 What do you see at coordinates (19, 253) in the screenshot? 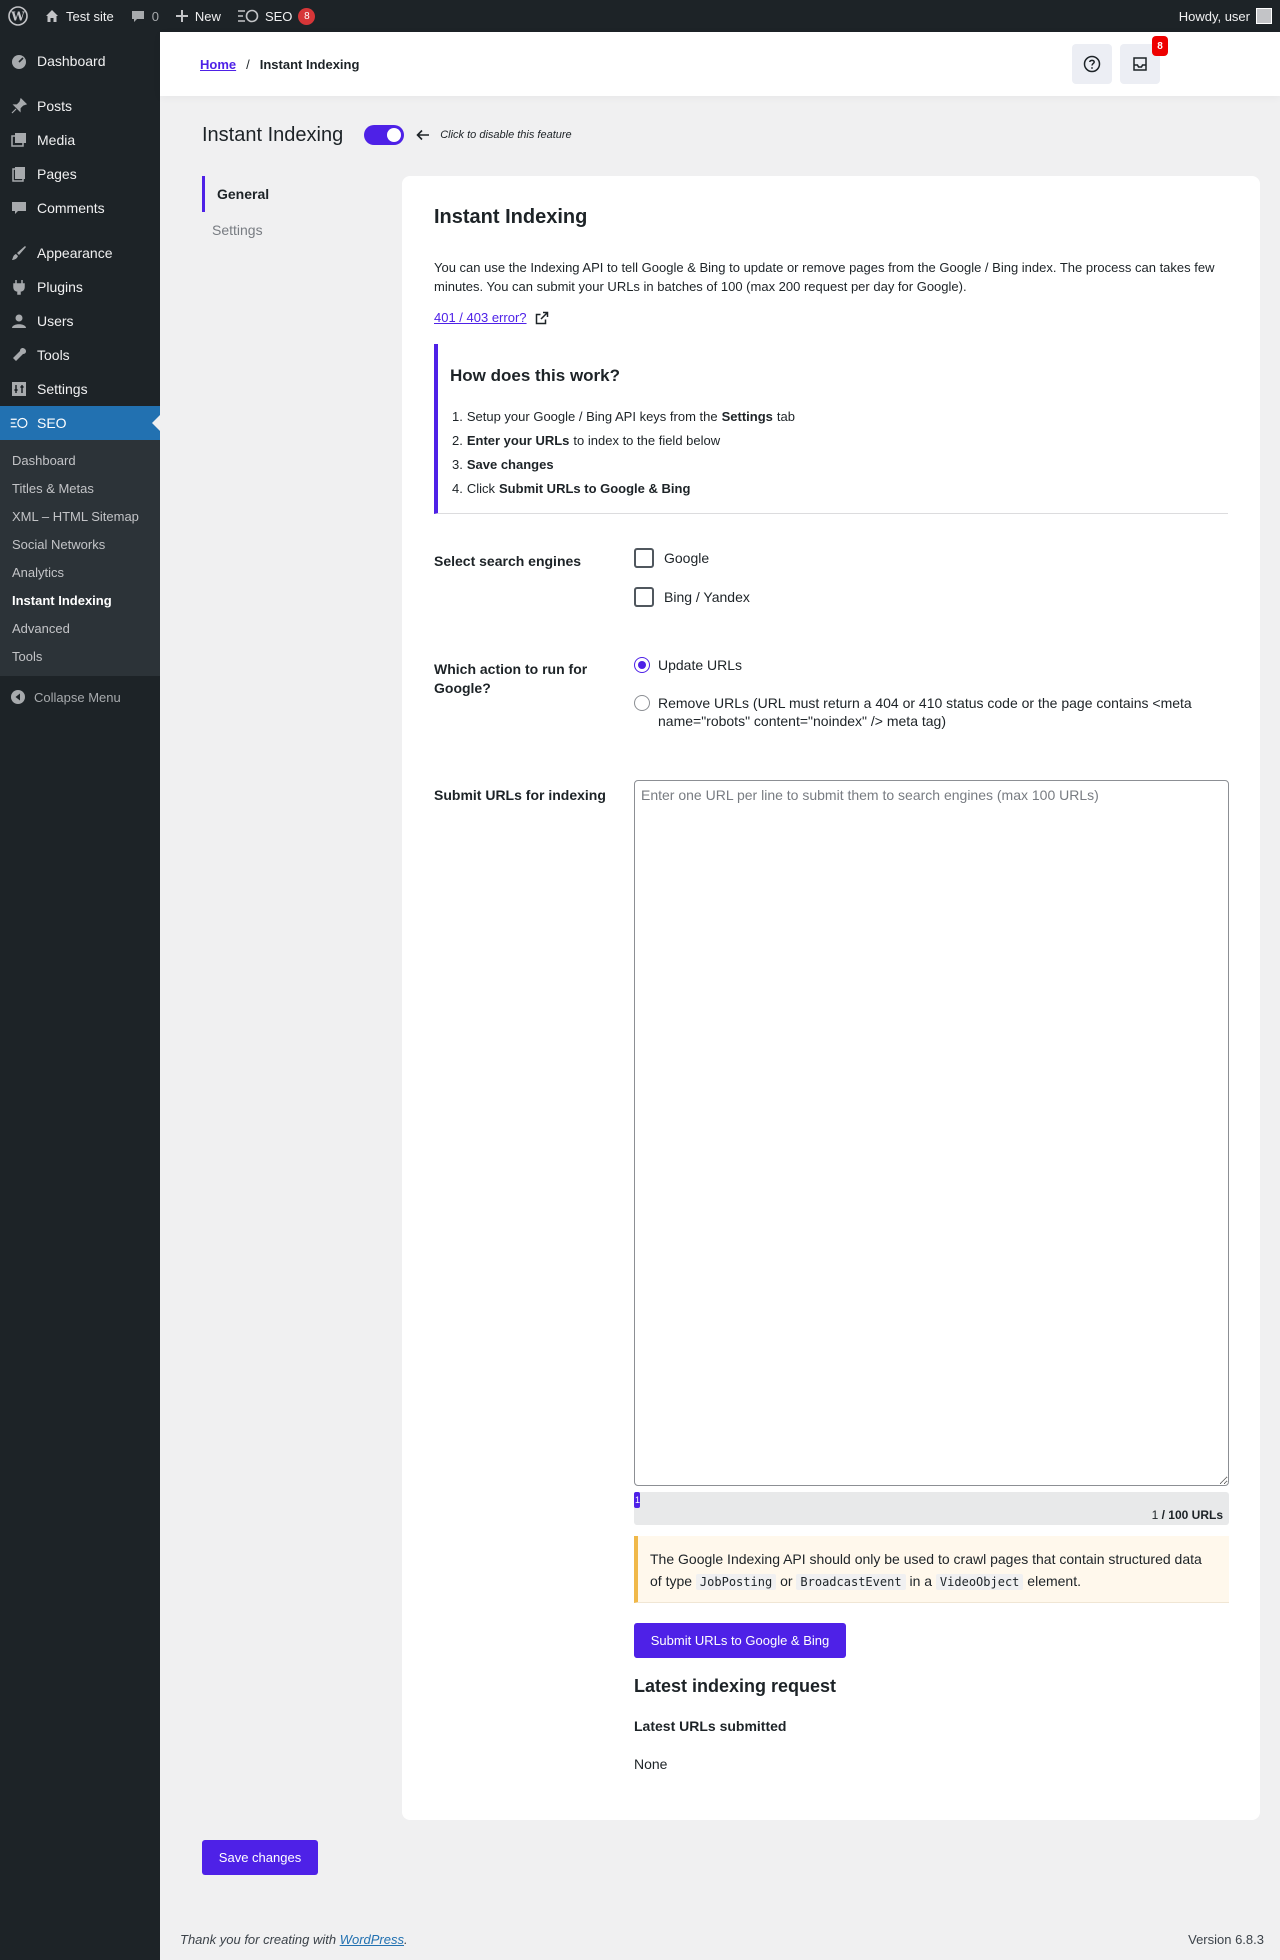
I see `brush-icon` at bounding box center [19, 253].